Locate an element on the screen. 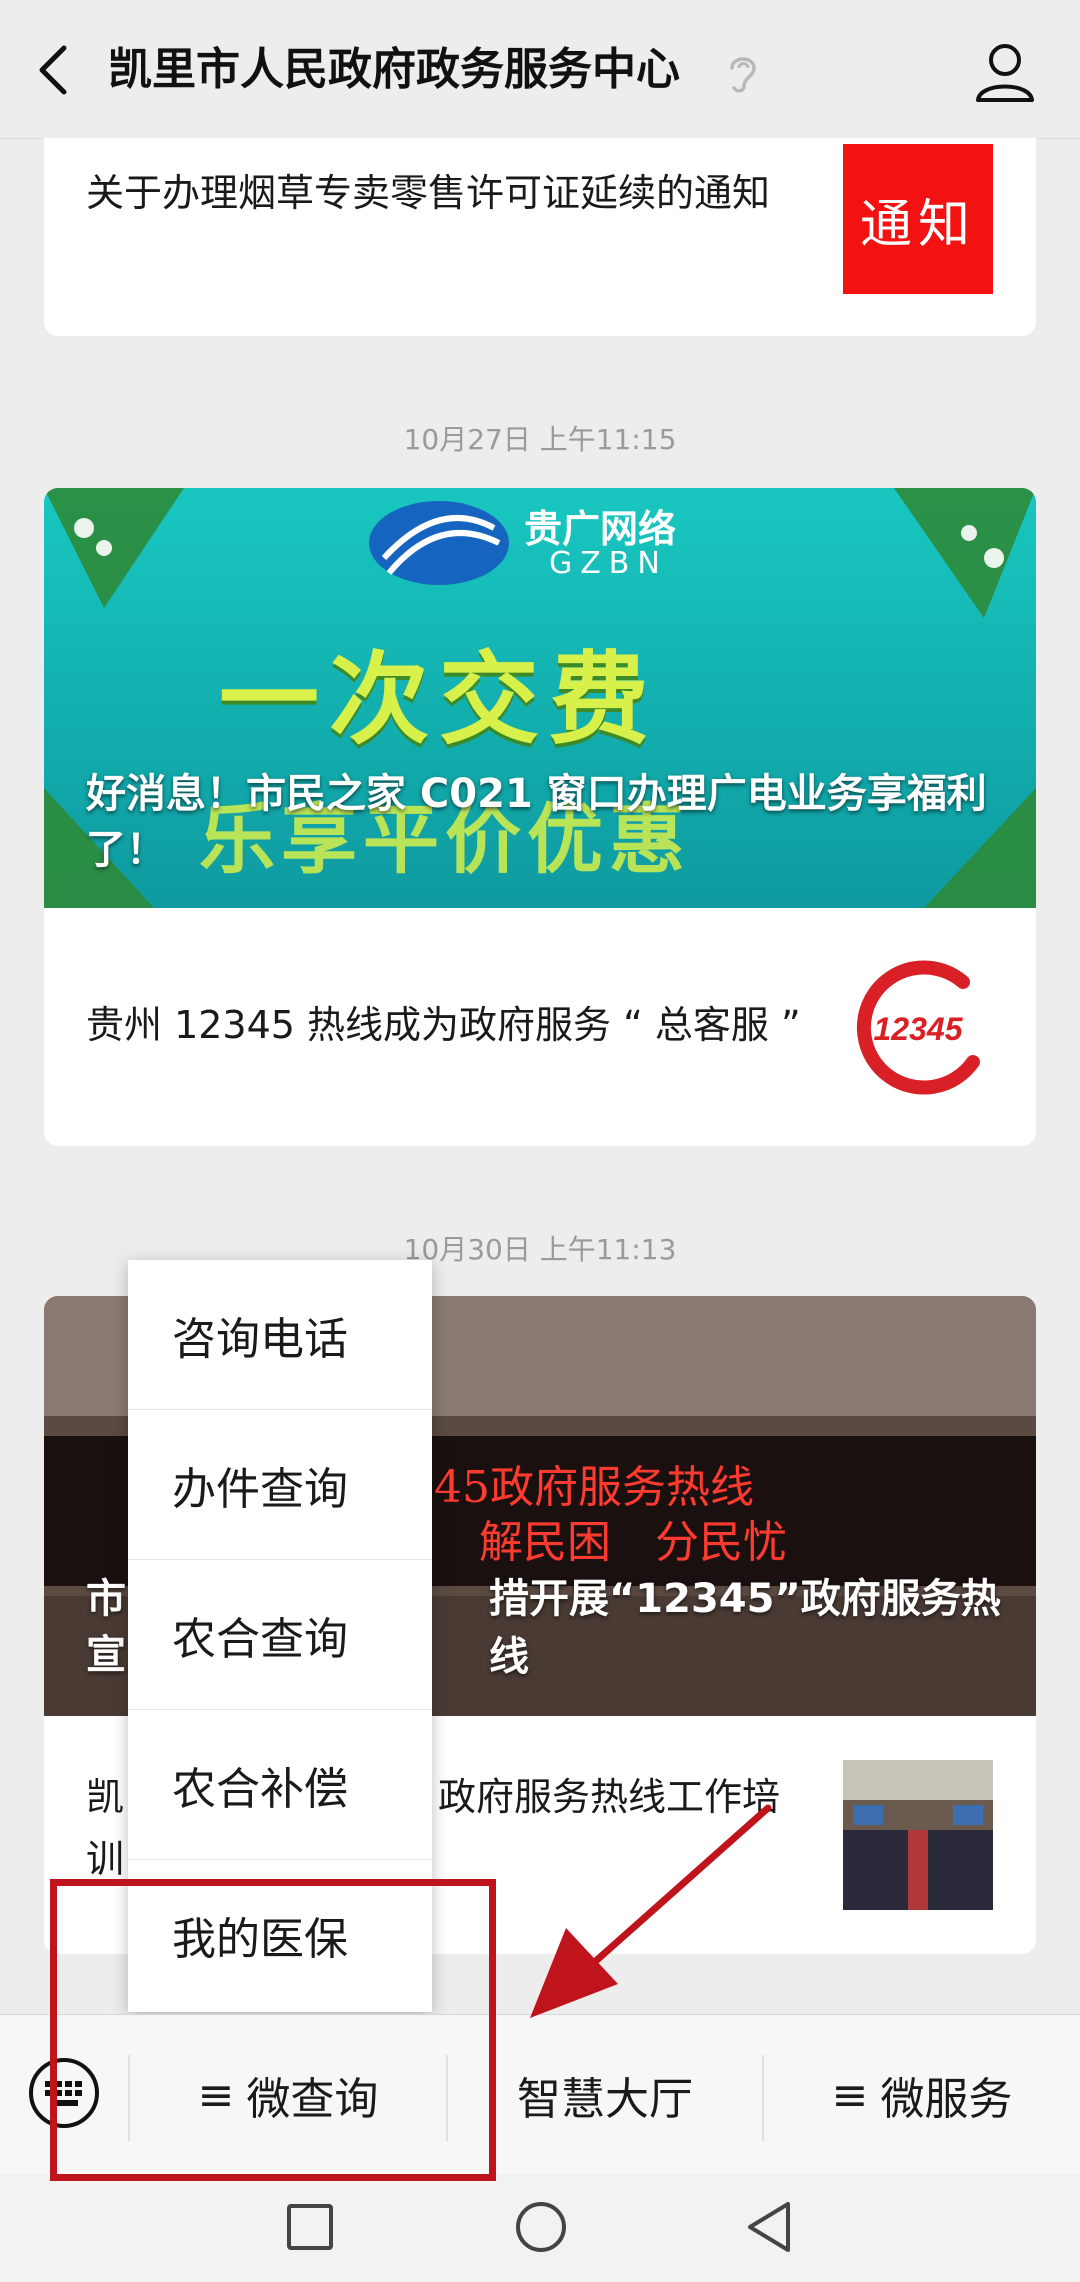 This screenshot has width=1080, height=2282. led-text-2: 解民困 分民忧 is located at coordinates (633, 1542).